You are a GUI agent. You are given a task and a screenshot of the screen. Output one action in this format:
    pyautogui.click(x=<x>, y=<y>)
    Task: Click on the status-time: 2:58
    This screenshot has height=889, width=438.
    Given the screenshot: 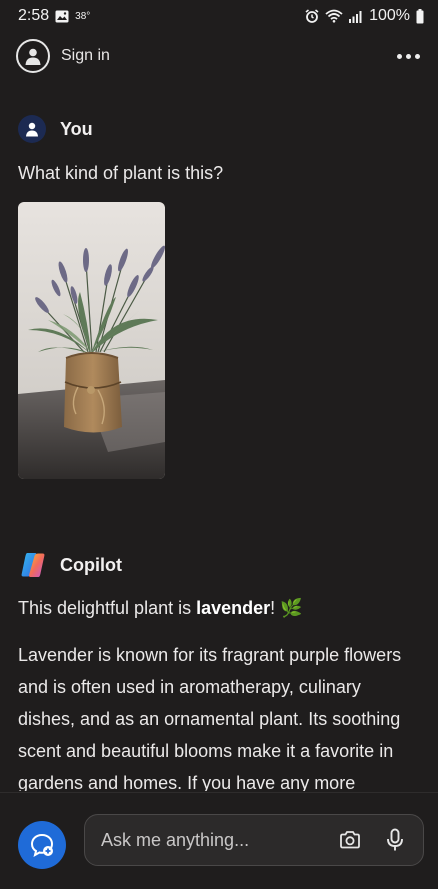 What is the action you would take?
    pyautogui.click(x=34, y=15)
    